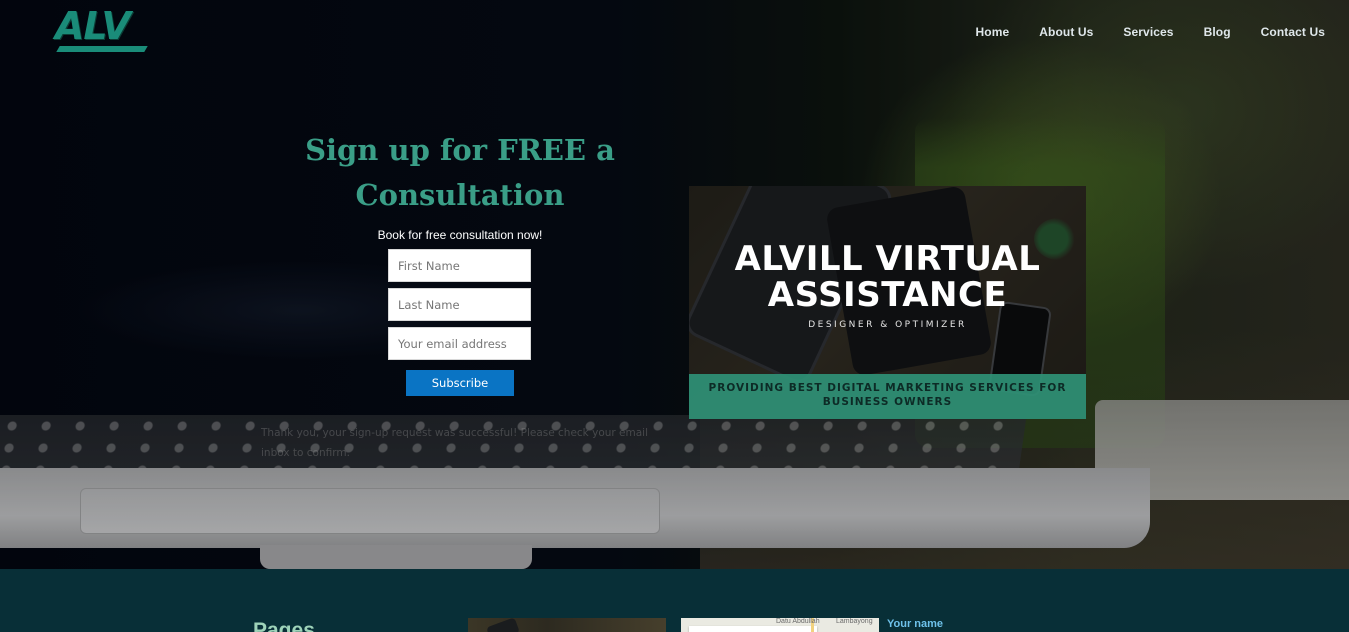 The height and width of the screenshot is (632, 1349). I want to click on main-navigation: Home About Us Services Blog Contact Us, so click(1150, 32).